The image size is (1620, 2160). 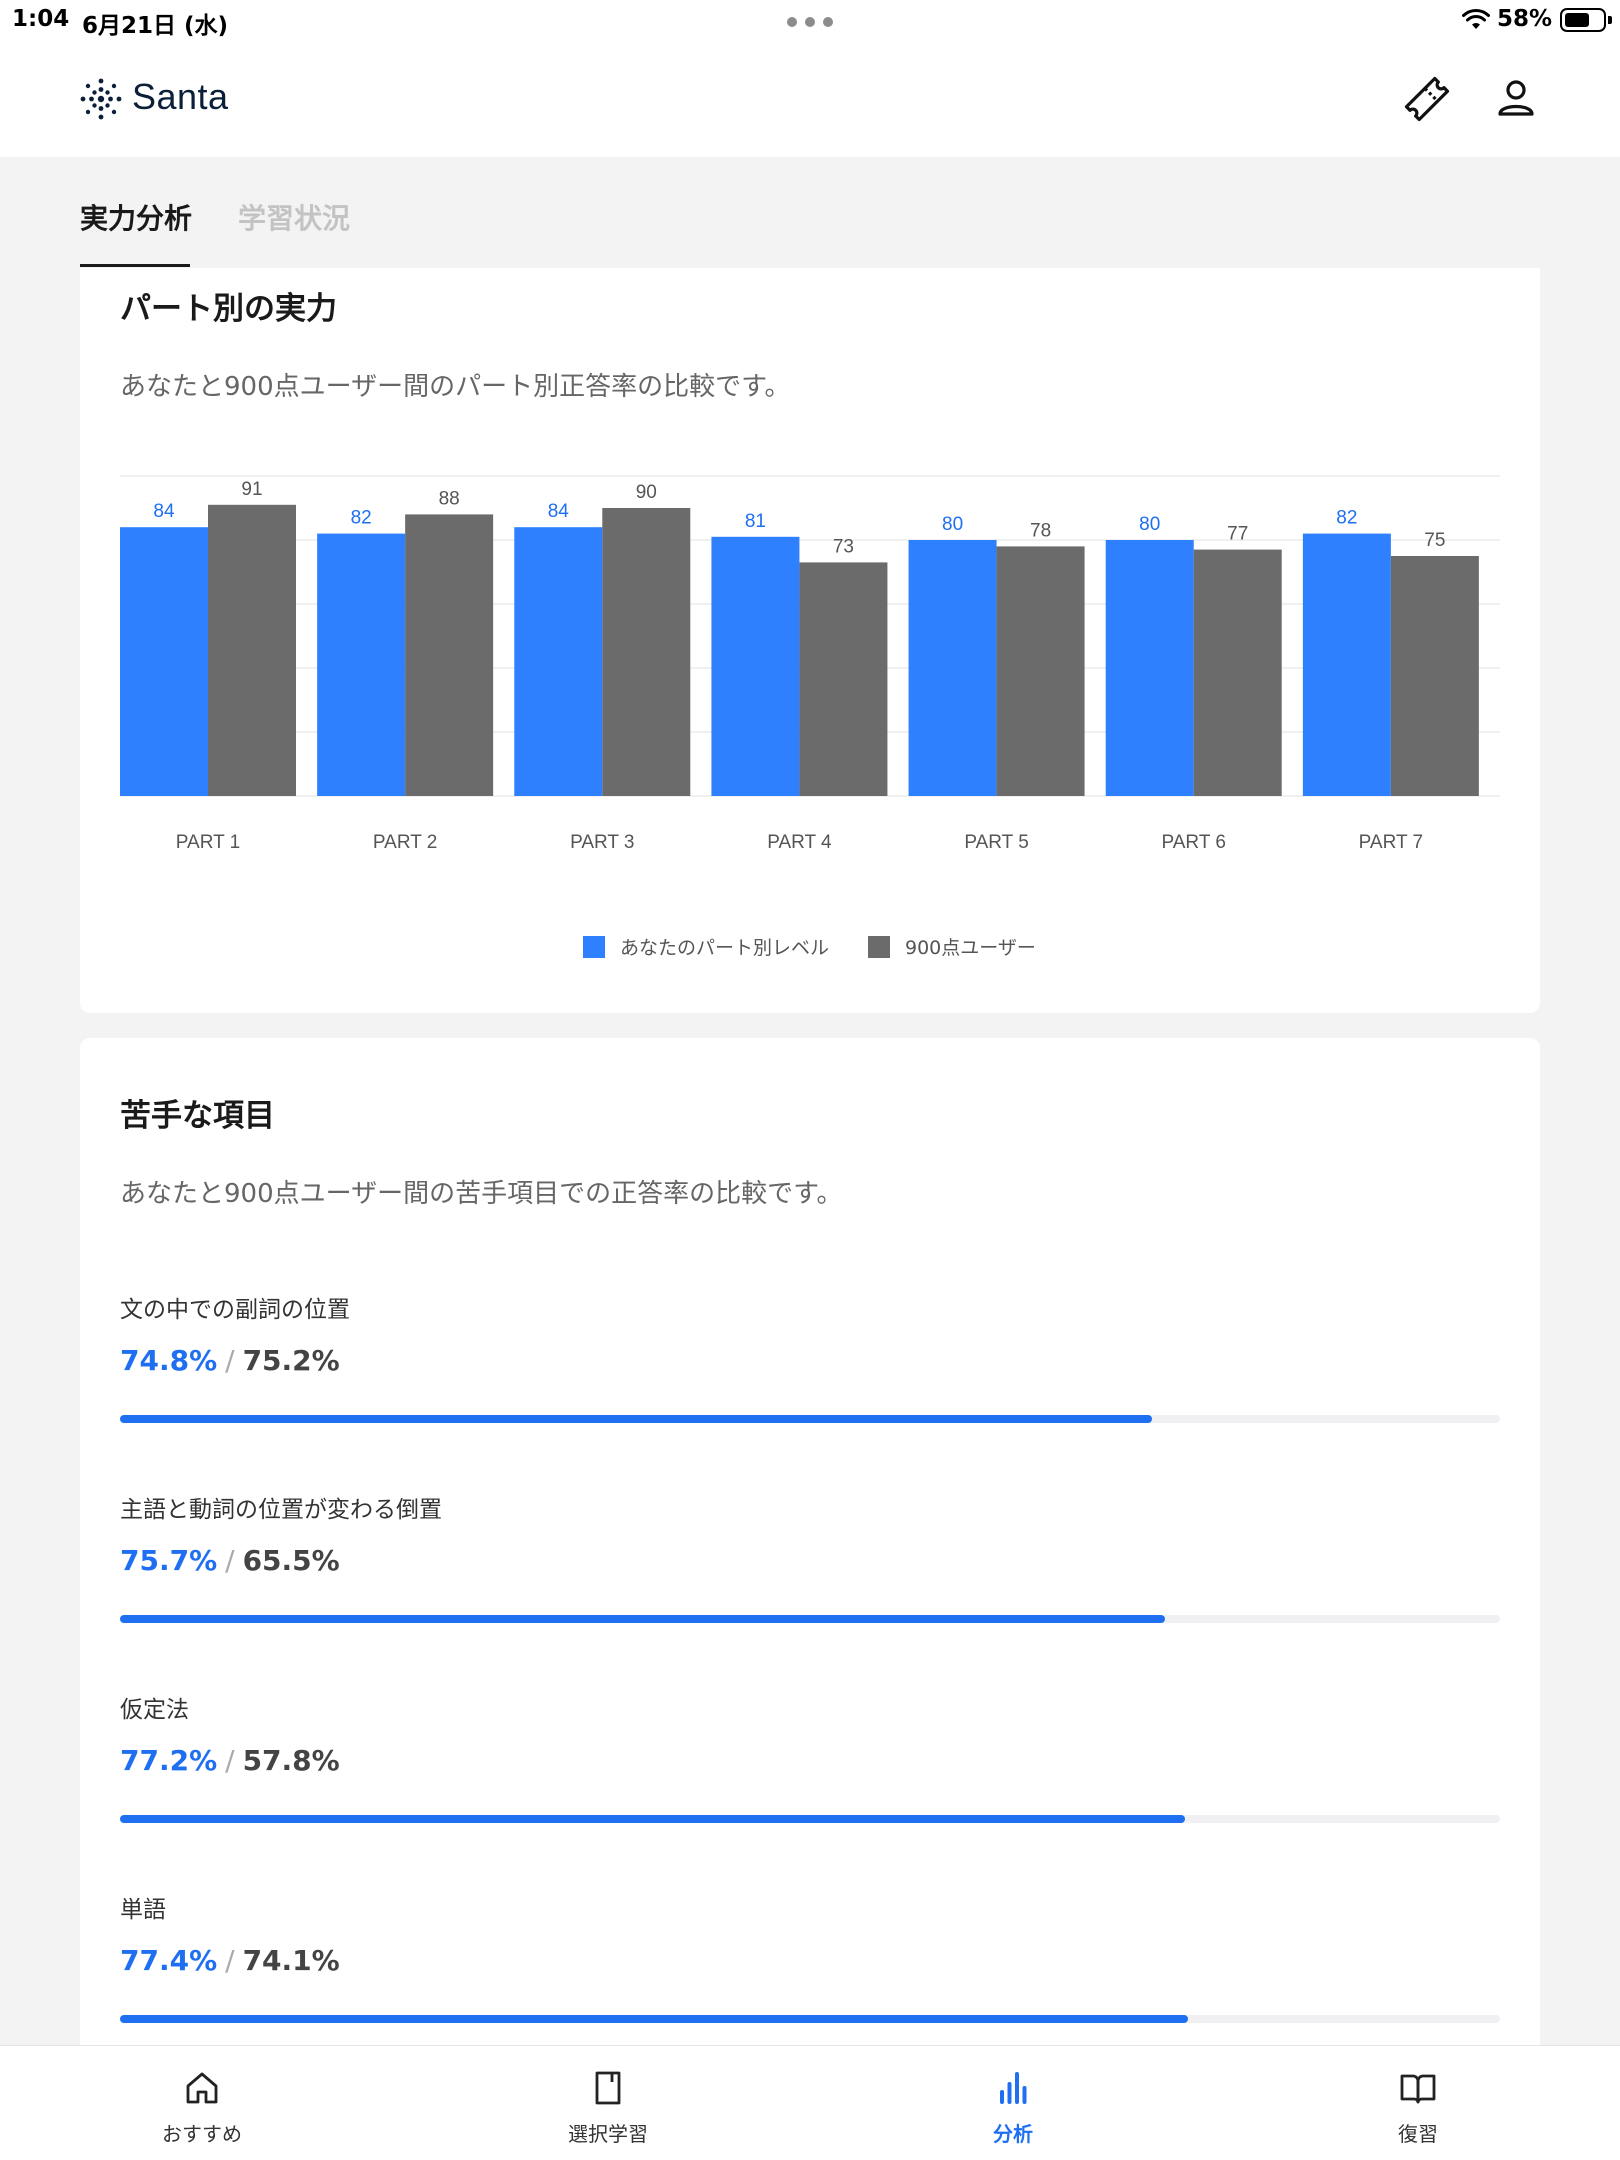 What do you see at coordinates (1434, 540) in the screenshot?
I see `chart-data-label: 75` at bounding box center [1434, 540].